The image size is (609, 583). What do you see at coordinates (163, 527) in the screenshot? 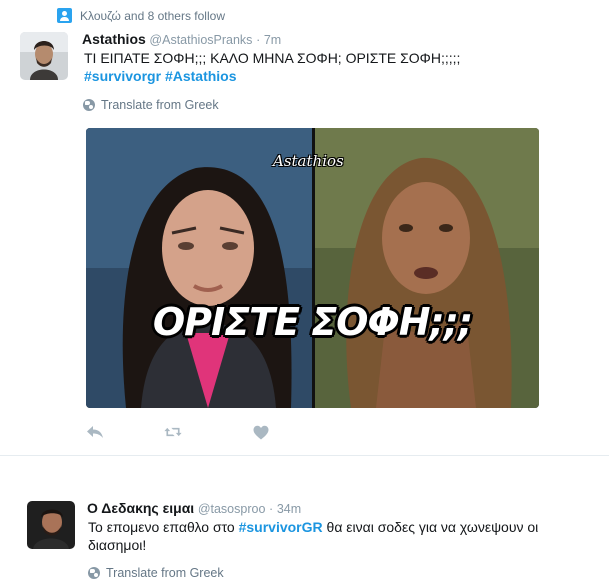
I see `tweet-text-part: Το επομενο επαθλο στο` at bounding box center [163, 527].